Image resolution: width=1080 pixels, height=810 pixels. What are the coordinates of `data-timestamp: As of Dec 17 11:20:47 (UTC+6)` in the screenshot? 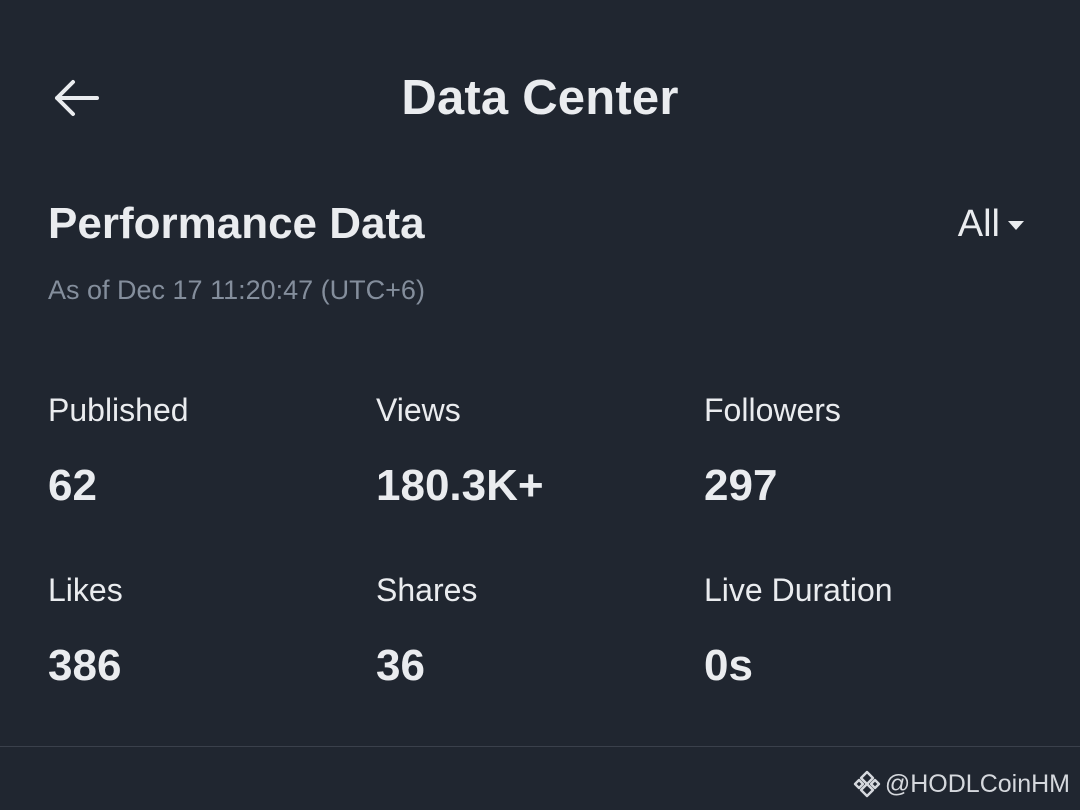 It's located at (236, 290).